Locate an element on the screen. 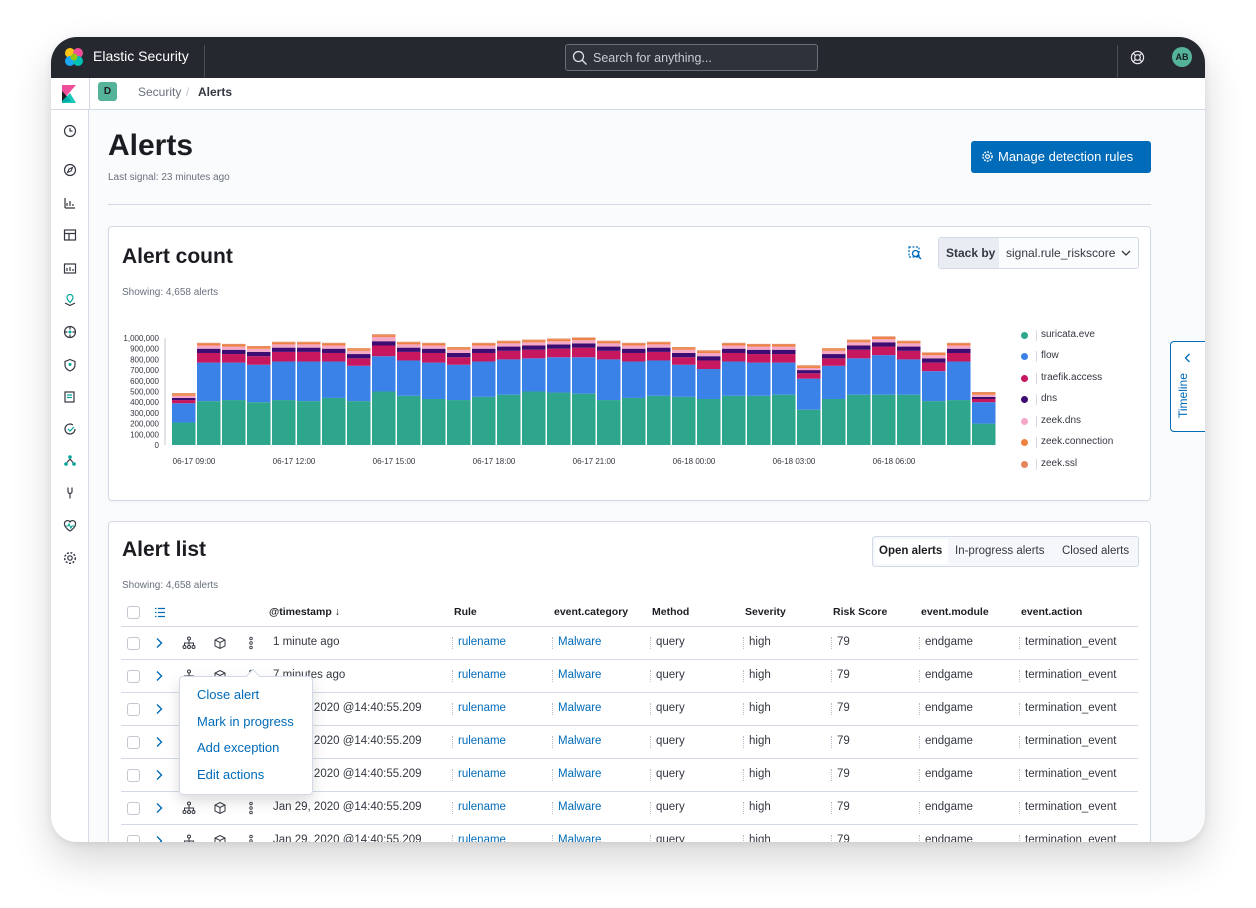  canvas-icon is located at coordinates (70, 268).